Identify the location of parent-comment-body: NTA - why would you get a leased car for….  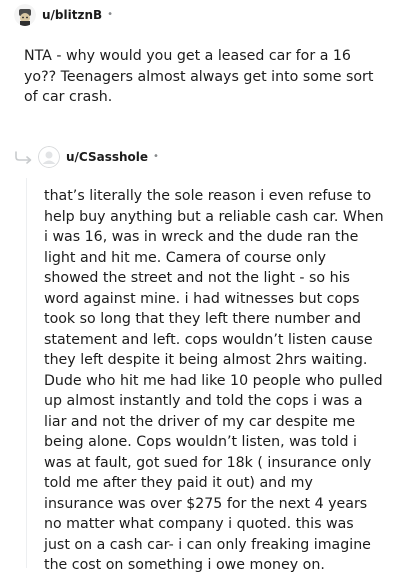
(199, 76).